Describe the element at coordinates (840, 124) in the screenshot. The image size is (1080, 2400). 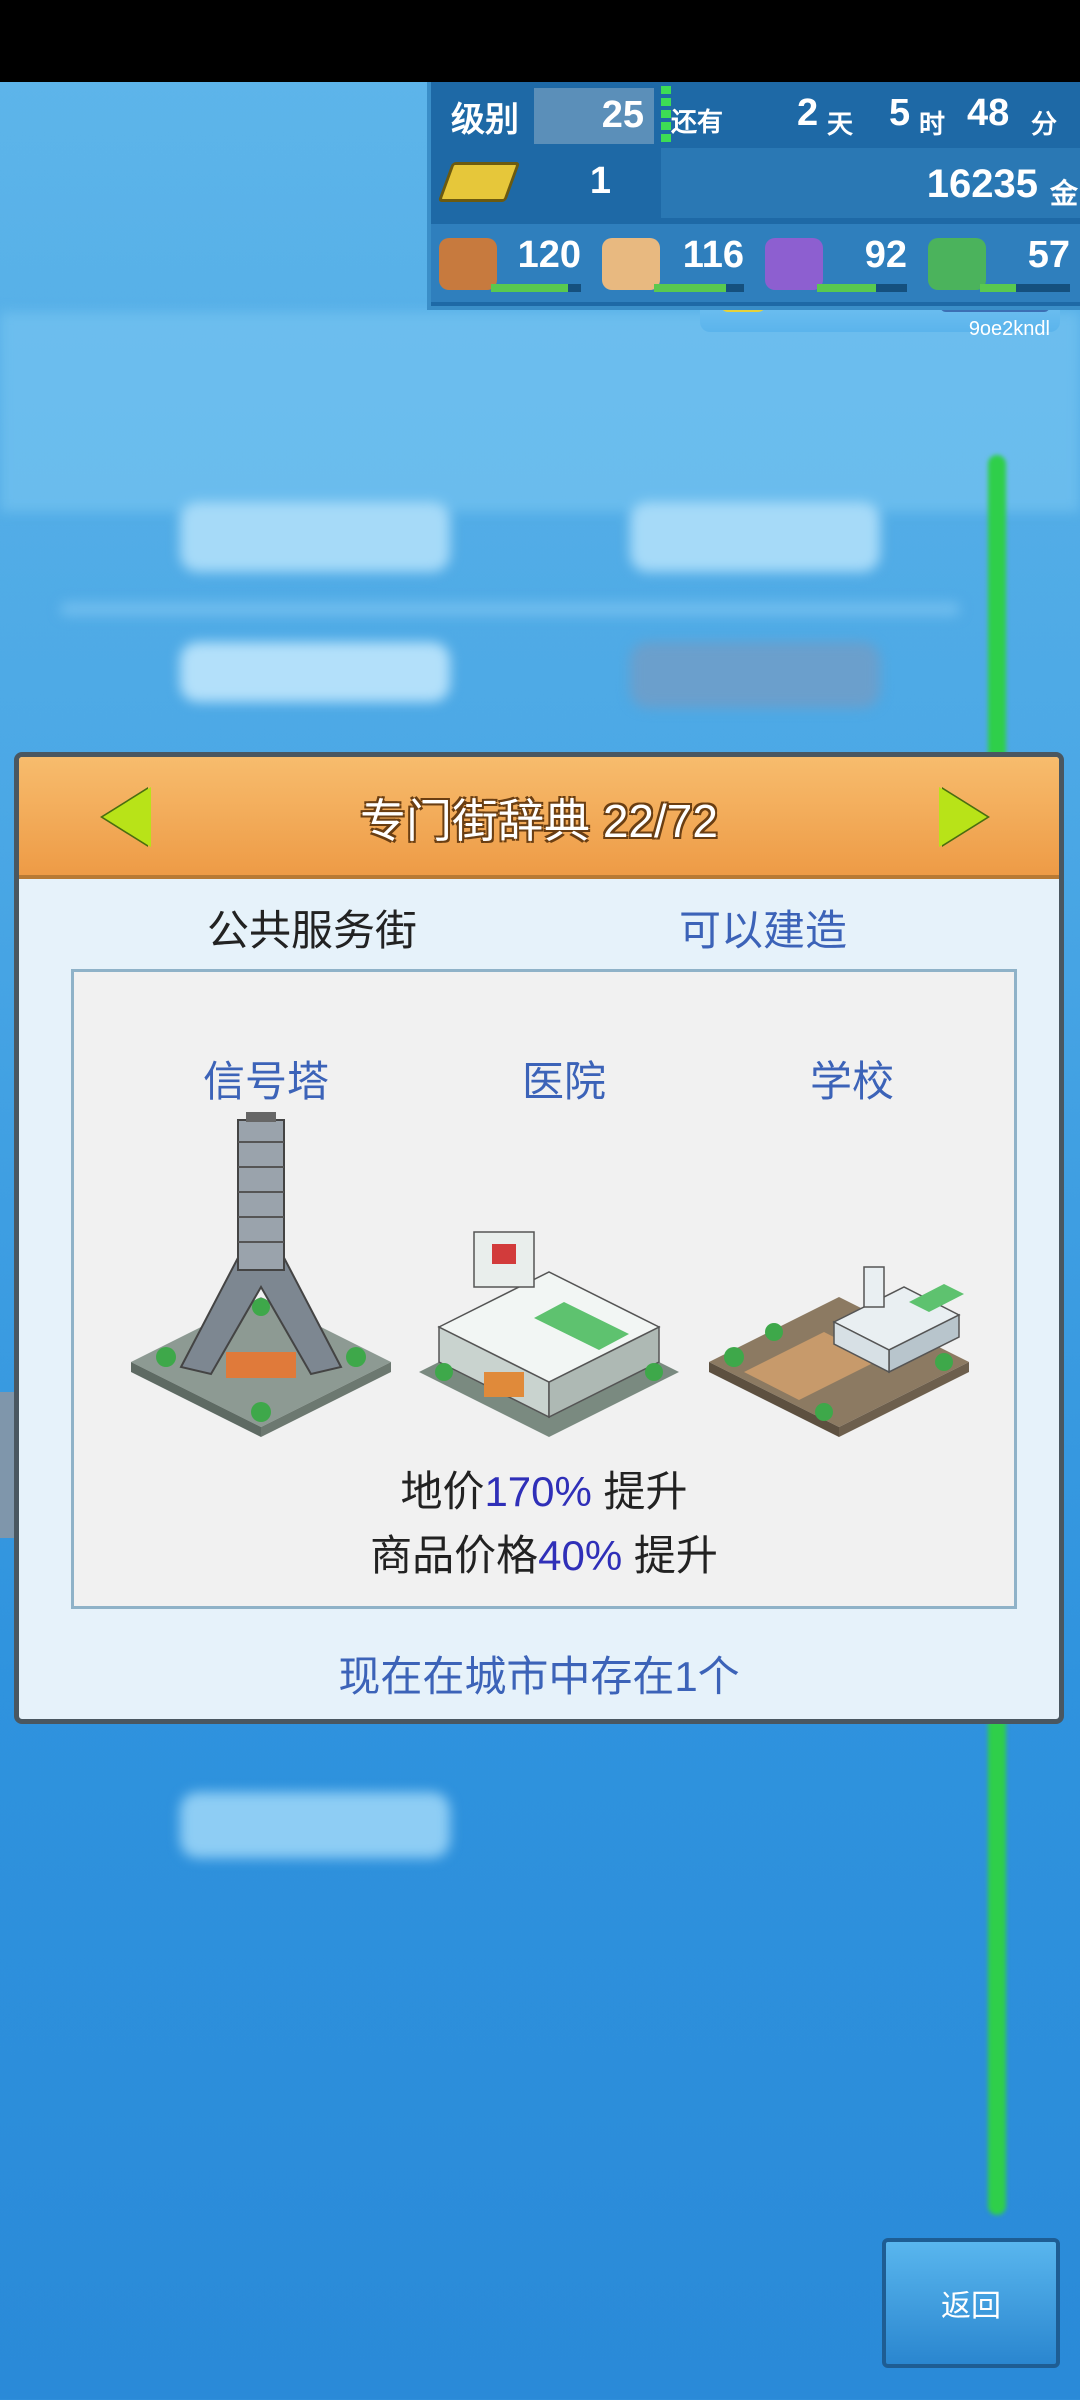
I see `days-unit: 天` at that location.